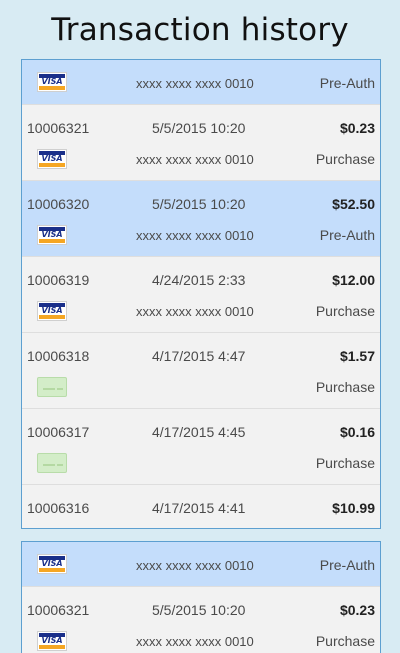 This screenshot has height=653, width=400. I want to click on transaction-amount: $12.00, so click(353, 280).